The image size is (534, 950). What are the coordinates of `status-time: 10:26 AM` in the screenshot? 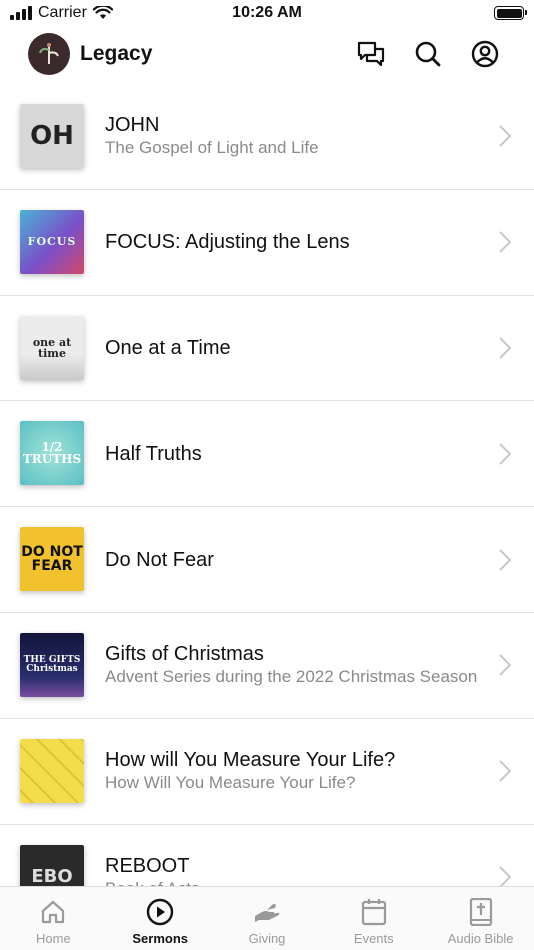 It's located at (267, 12).